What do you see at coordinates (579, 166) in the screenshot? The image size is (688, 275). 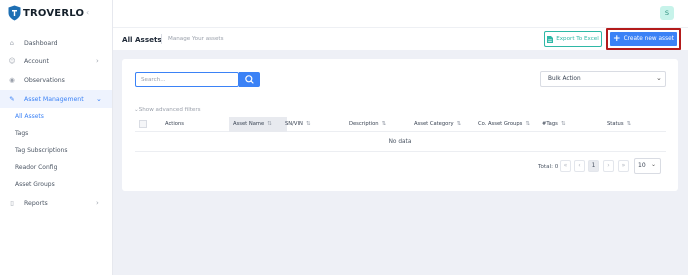 I see `prev-page-button: ‹` at bounding box center [579, 166].